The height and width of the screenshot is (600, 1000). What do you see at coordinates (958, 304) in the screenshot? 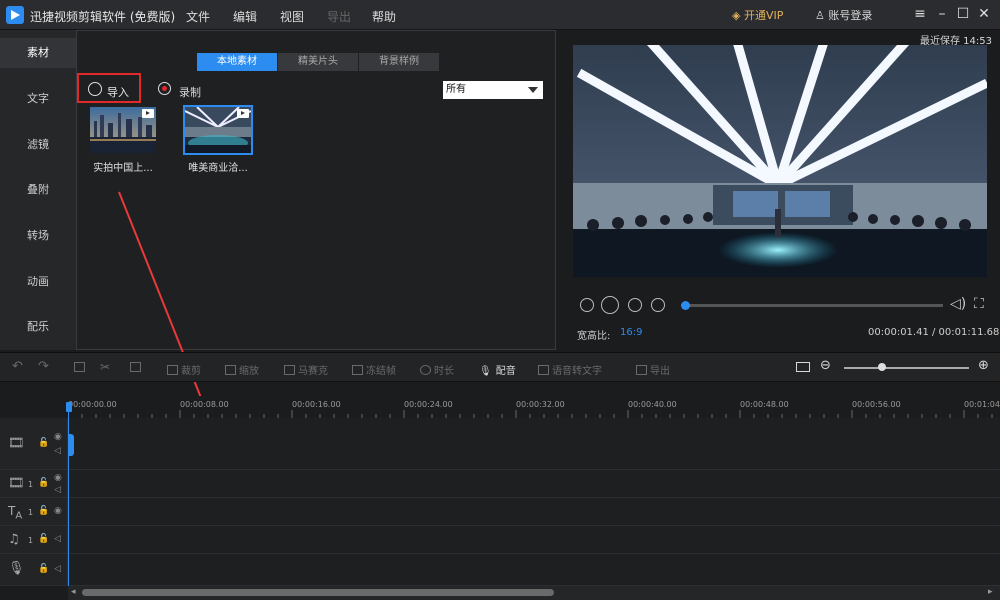
I see `volume-icon: ◁)` at bounding box center [958, 304].